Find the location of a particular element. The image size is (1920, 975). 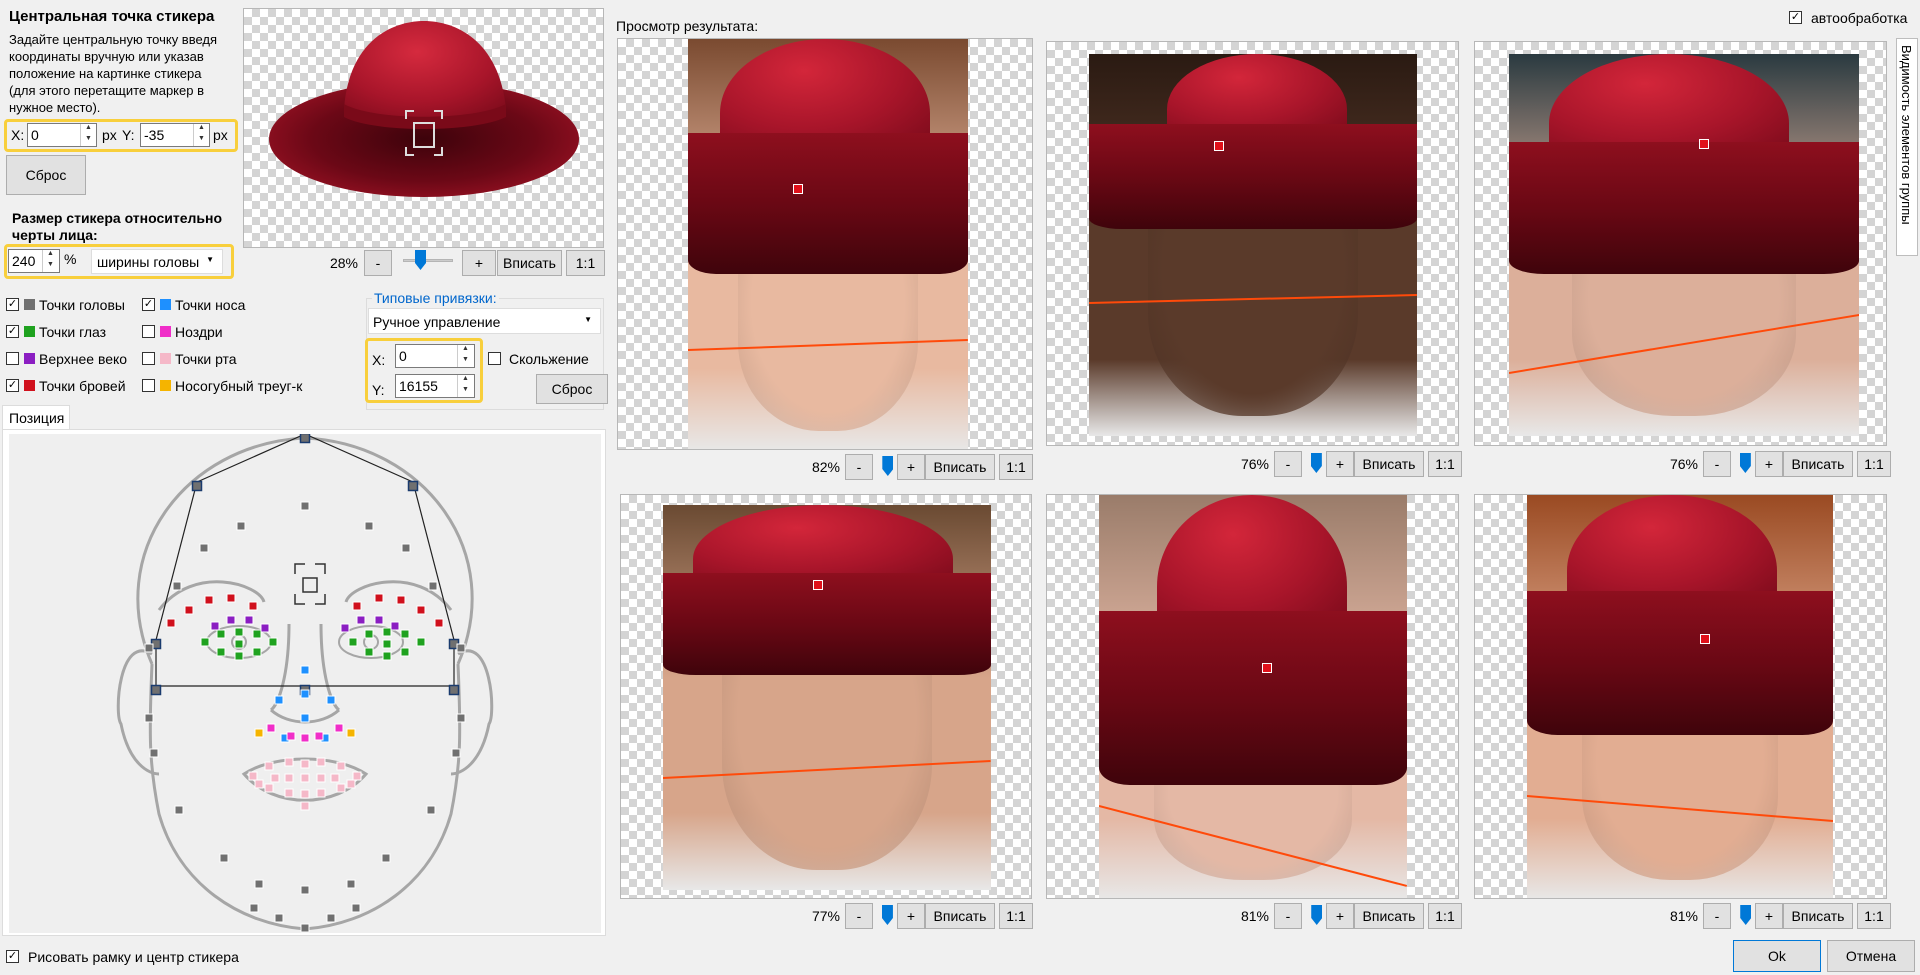

size-mode-dropdown: ширины головы ▼ is located at coordinates (157, 261).